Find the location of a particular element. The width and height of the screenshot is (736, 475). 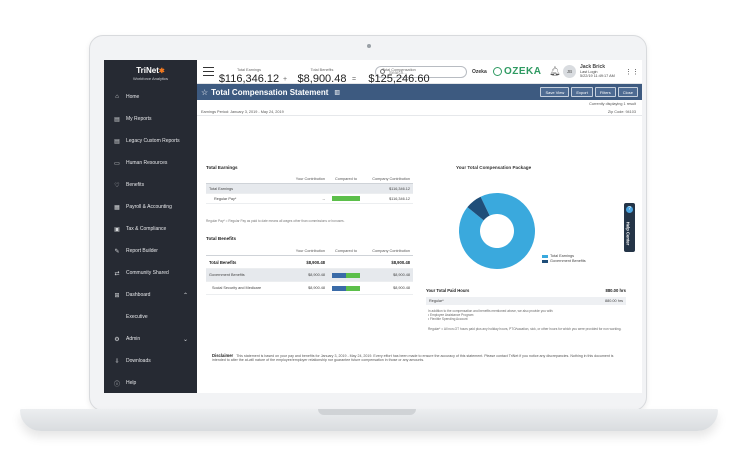

heart-icon: ♡ is located at coordinates (117, 185).